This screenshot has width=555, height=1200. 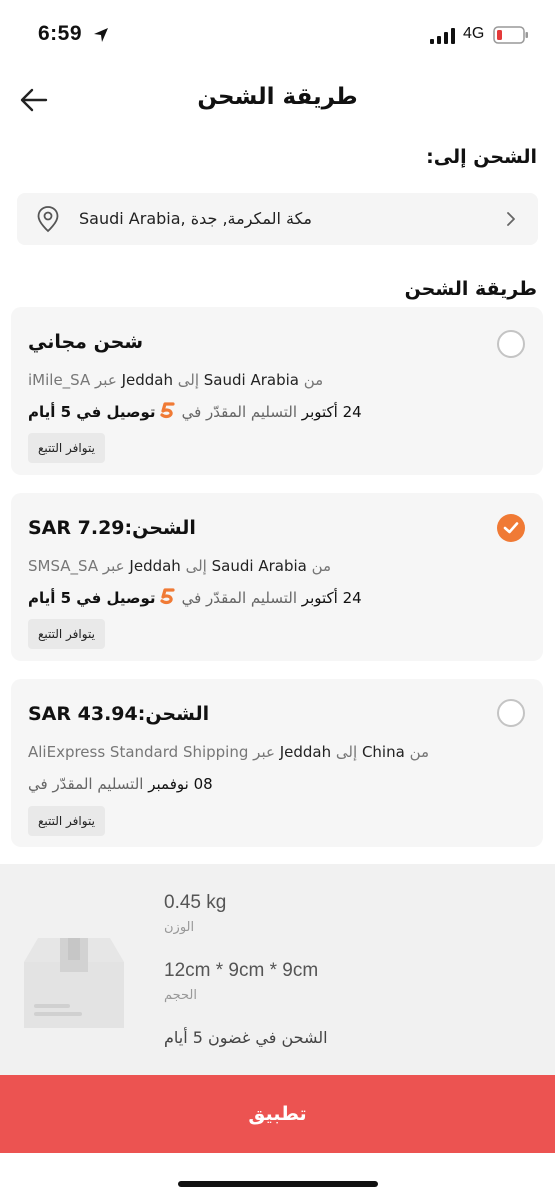 I want to click on weight-label: الوزن, so click(x=179, y=927).